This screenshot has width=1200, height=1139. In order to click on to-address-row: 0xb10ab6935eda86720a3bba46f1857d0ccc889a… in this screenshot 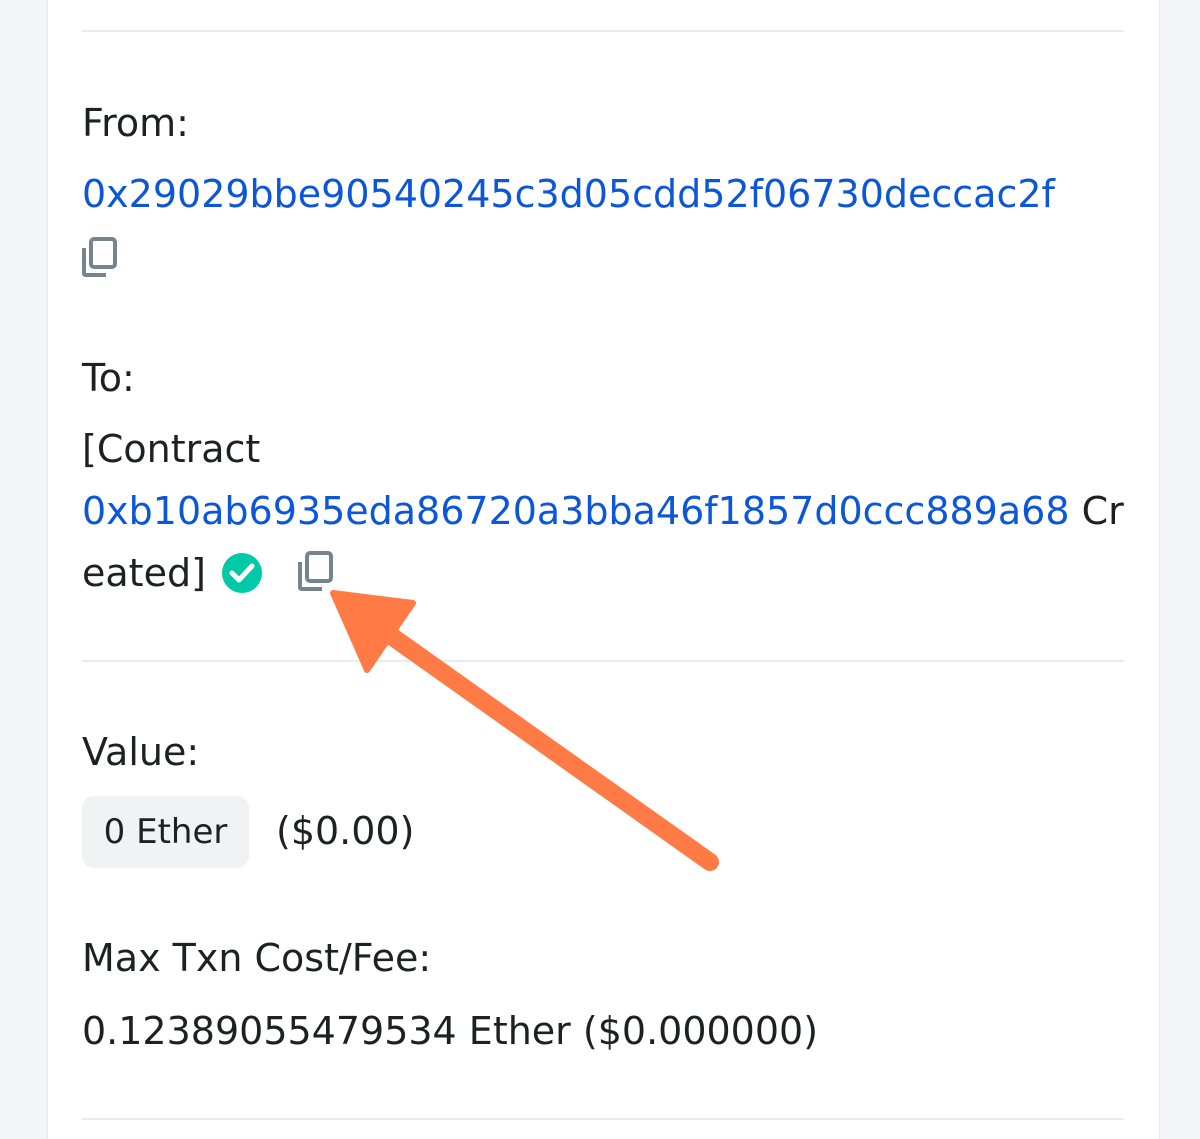, I will do `click(603, 511)`.